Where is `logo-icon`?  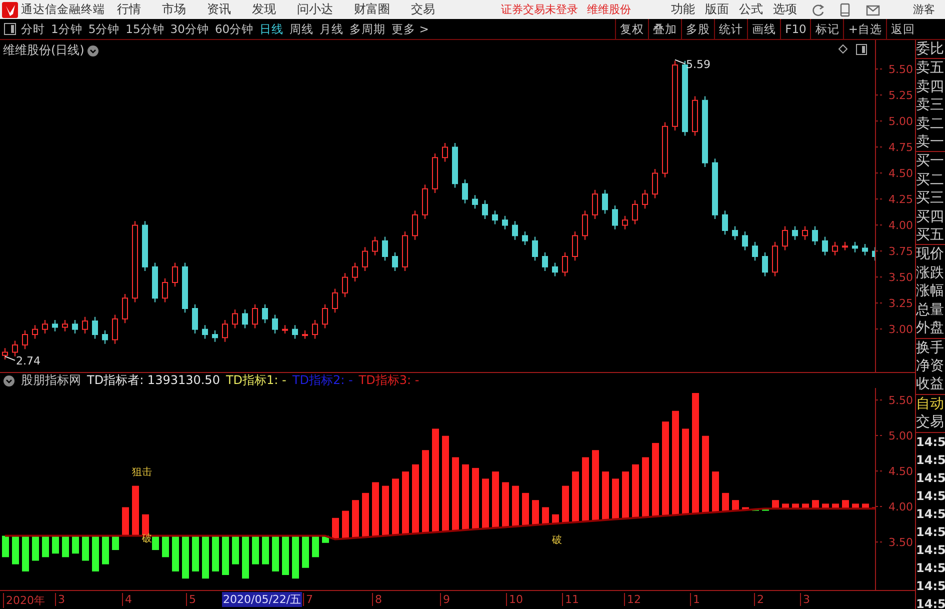
logo-icon is located at coordinates (10, 10).